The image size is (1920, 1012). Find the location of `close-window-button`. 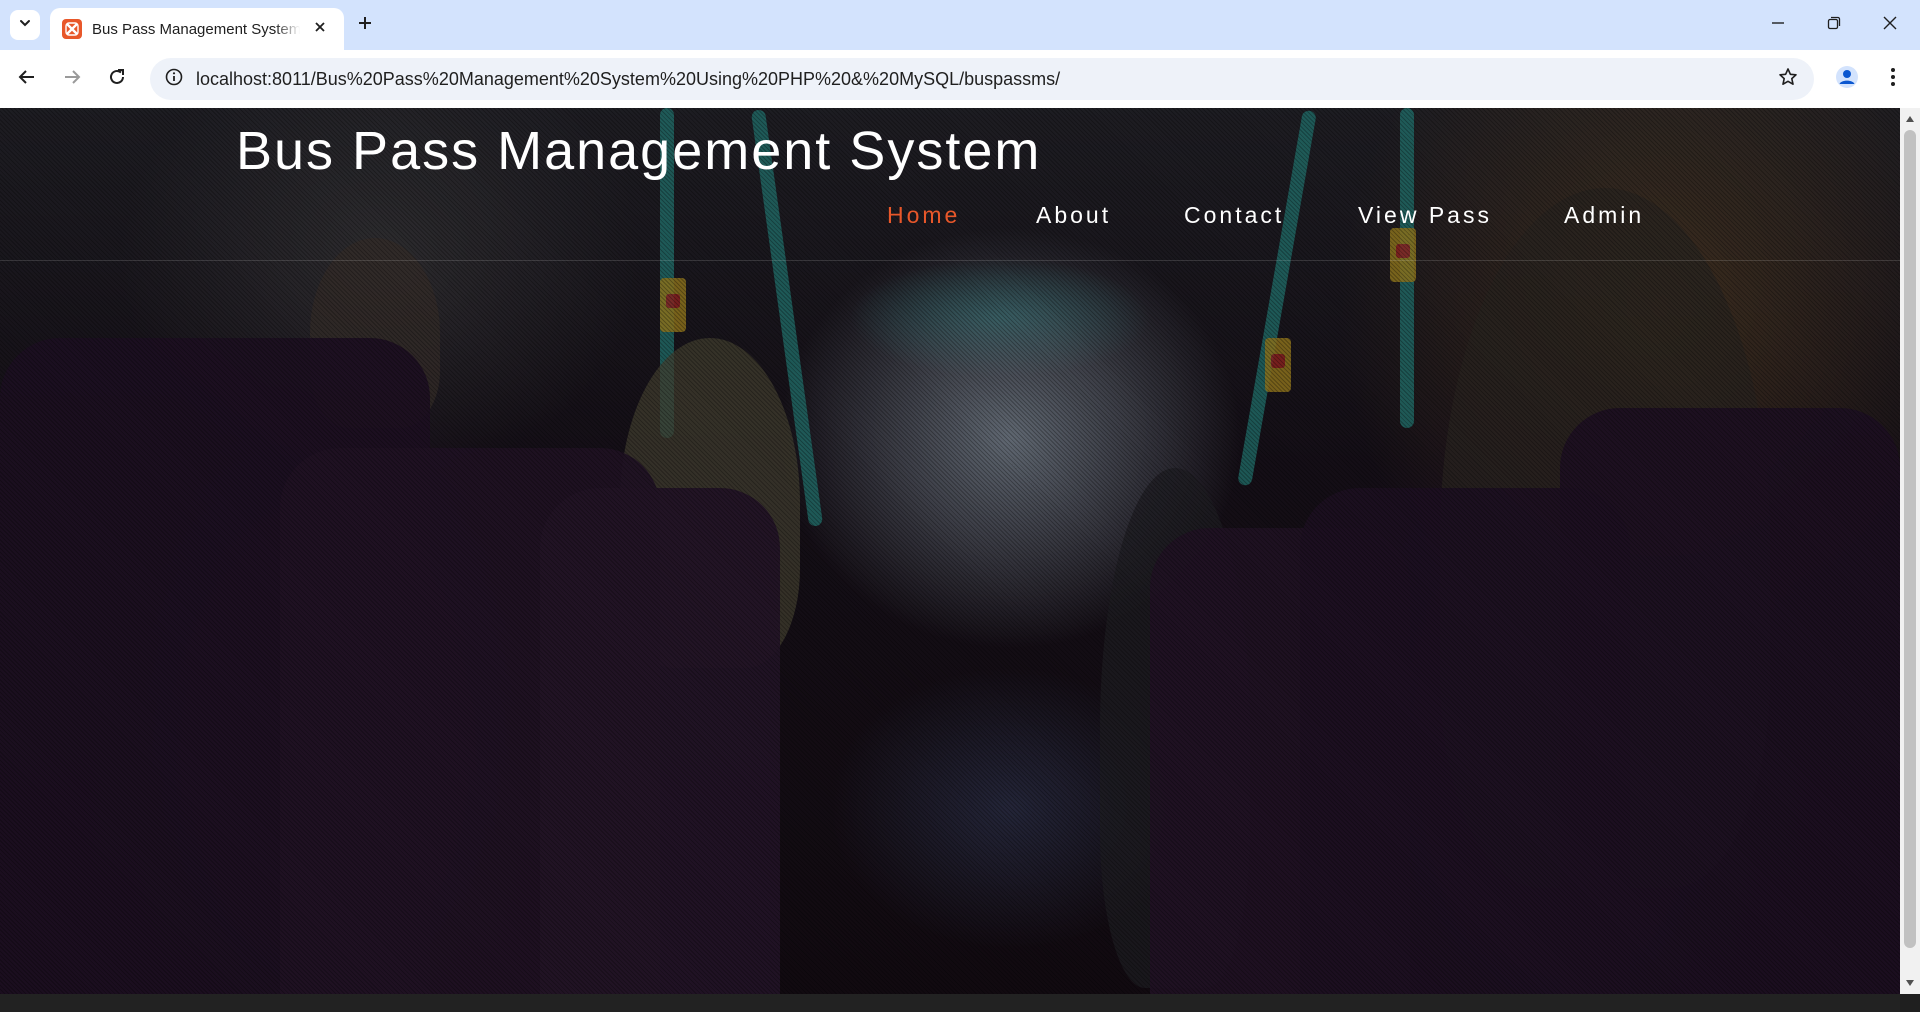

close-window-button is located at coordinates (1890, 25).